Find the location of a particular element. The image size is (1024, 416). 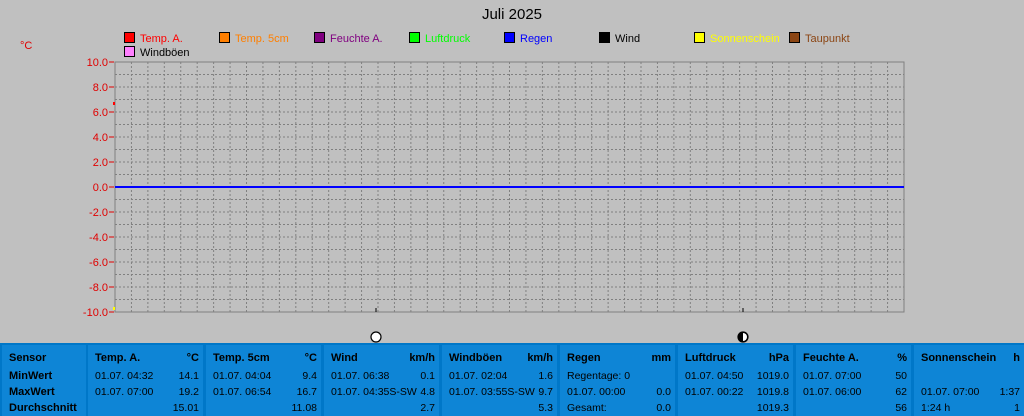

temp-a-unit: °C is located at coordinates (192, 358).